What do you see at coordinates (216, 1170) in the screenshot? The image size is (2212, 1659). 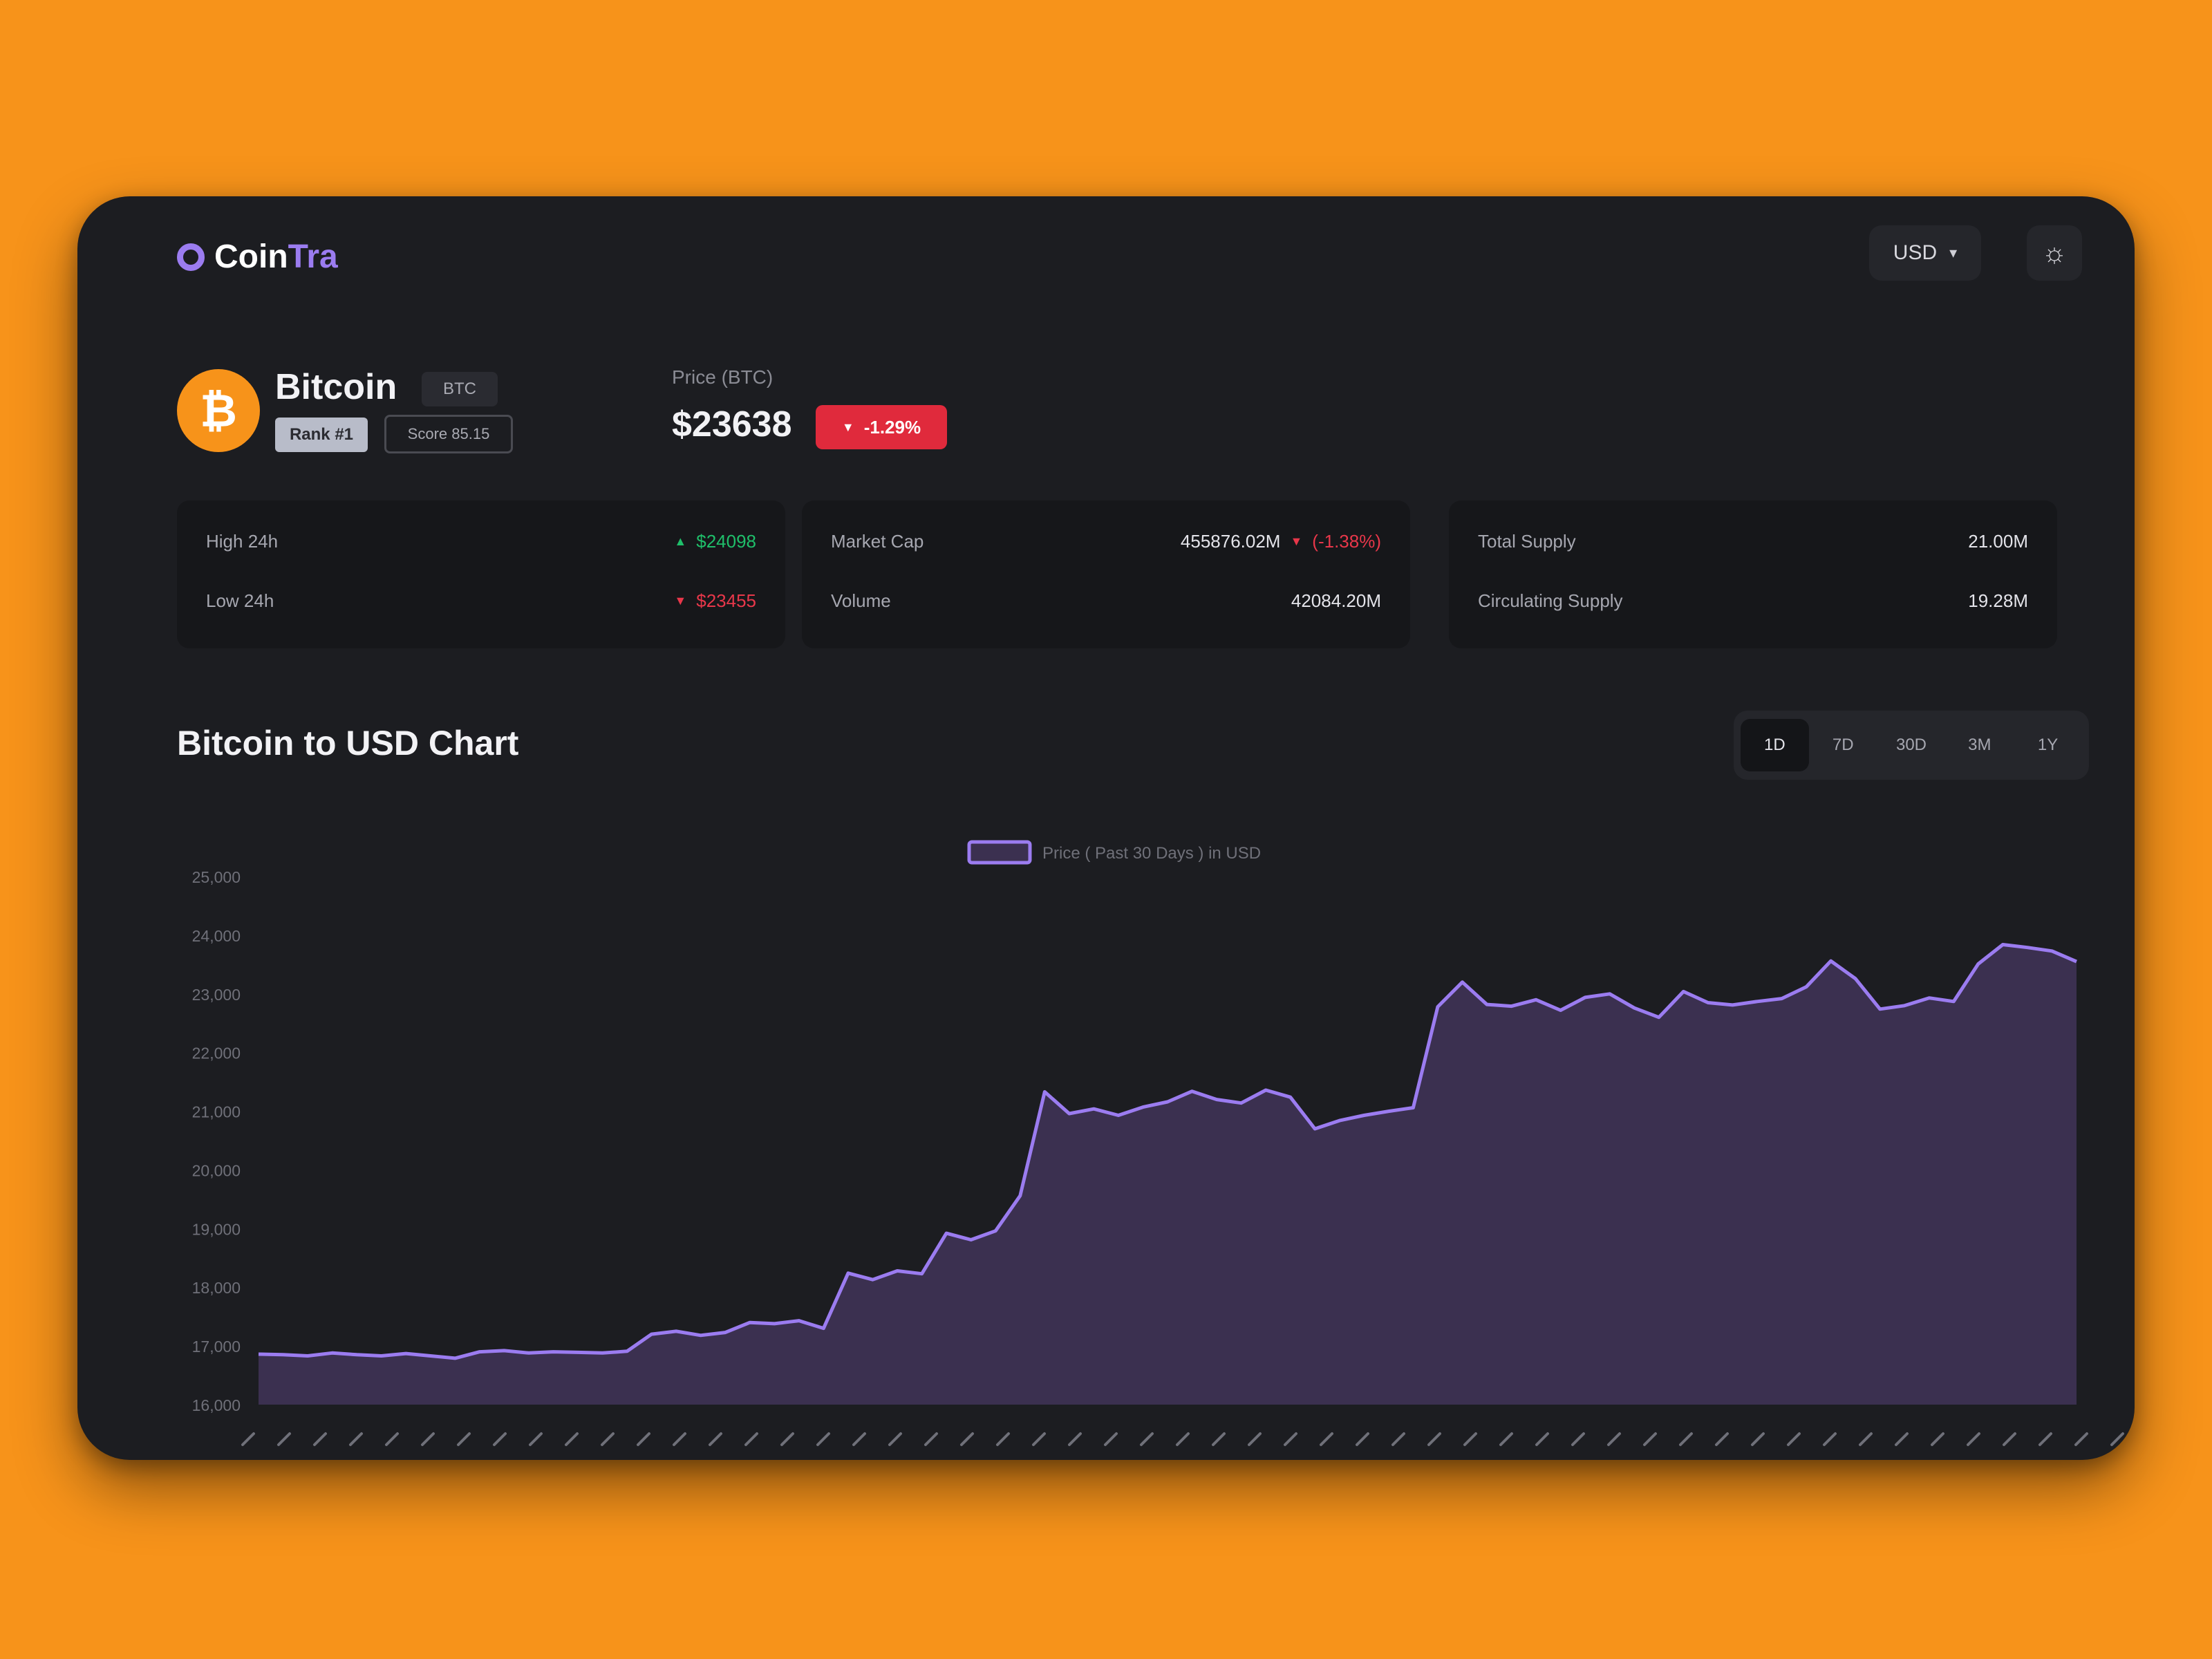 I see `y-tick-label: 20,000` at bounding box center [216, 1170].